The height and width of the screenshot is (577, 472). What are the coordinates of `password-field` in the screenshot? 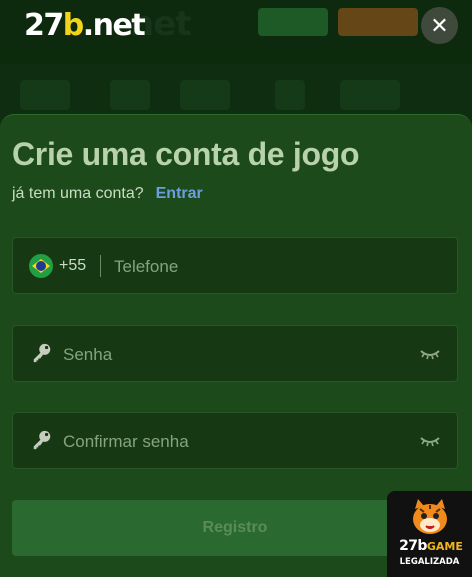 It's located at (235, 354).